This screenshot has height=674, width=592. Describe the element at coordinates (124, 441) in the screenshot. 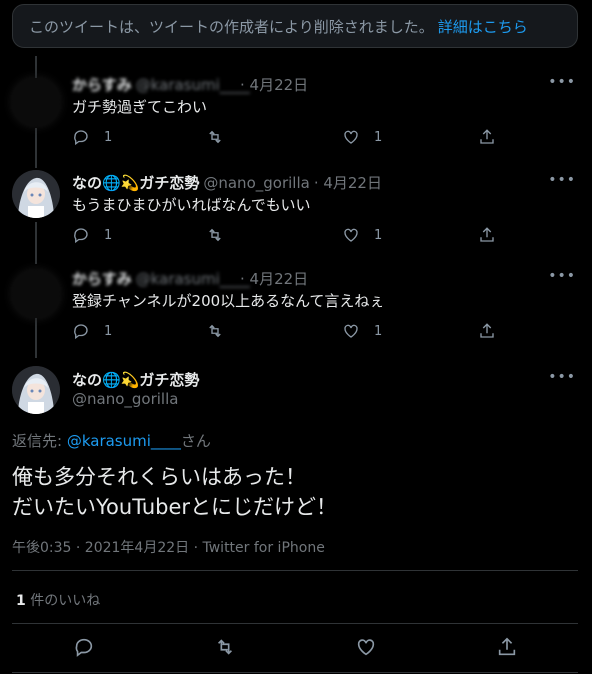

I see `reply-mention-link: @karasumi____` at that location.